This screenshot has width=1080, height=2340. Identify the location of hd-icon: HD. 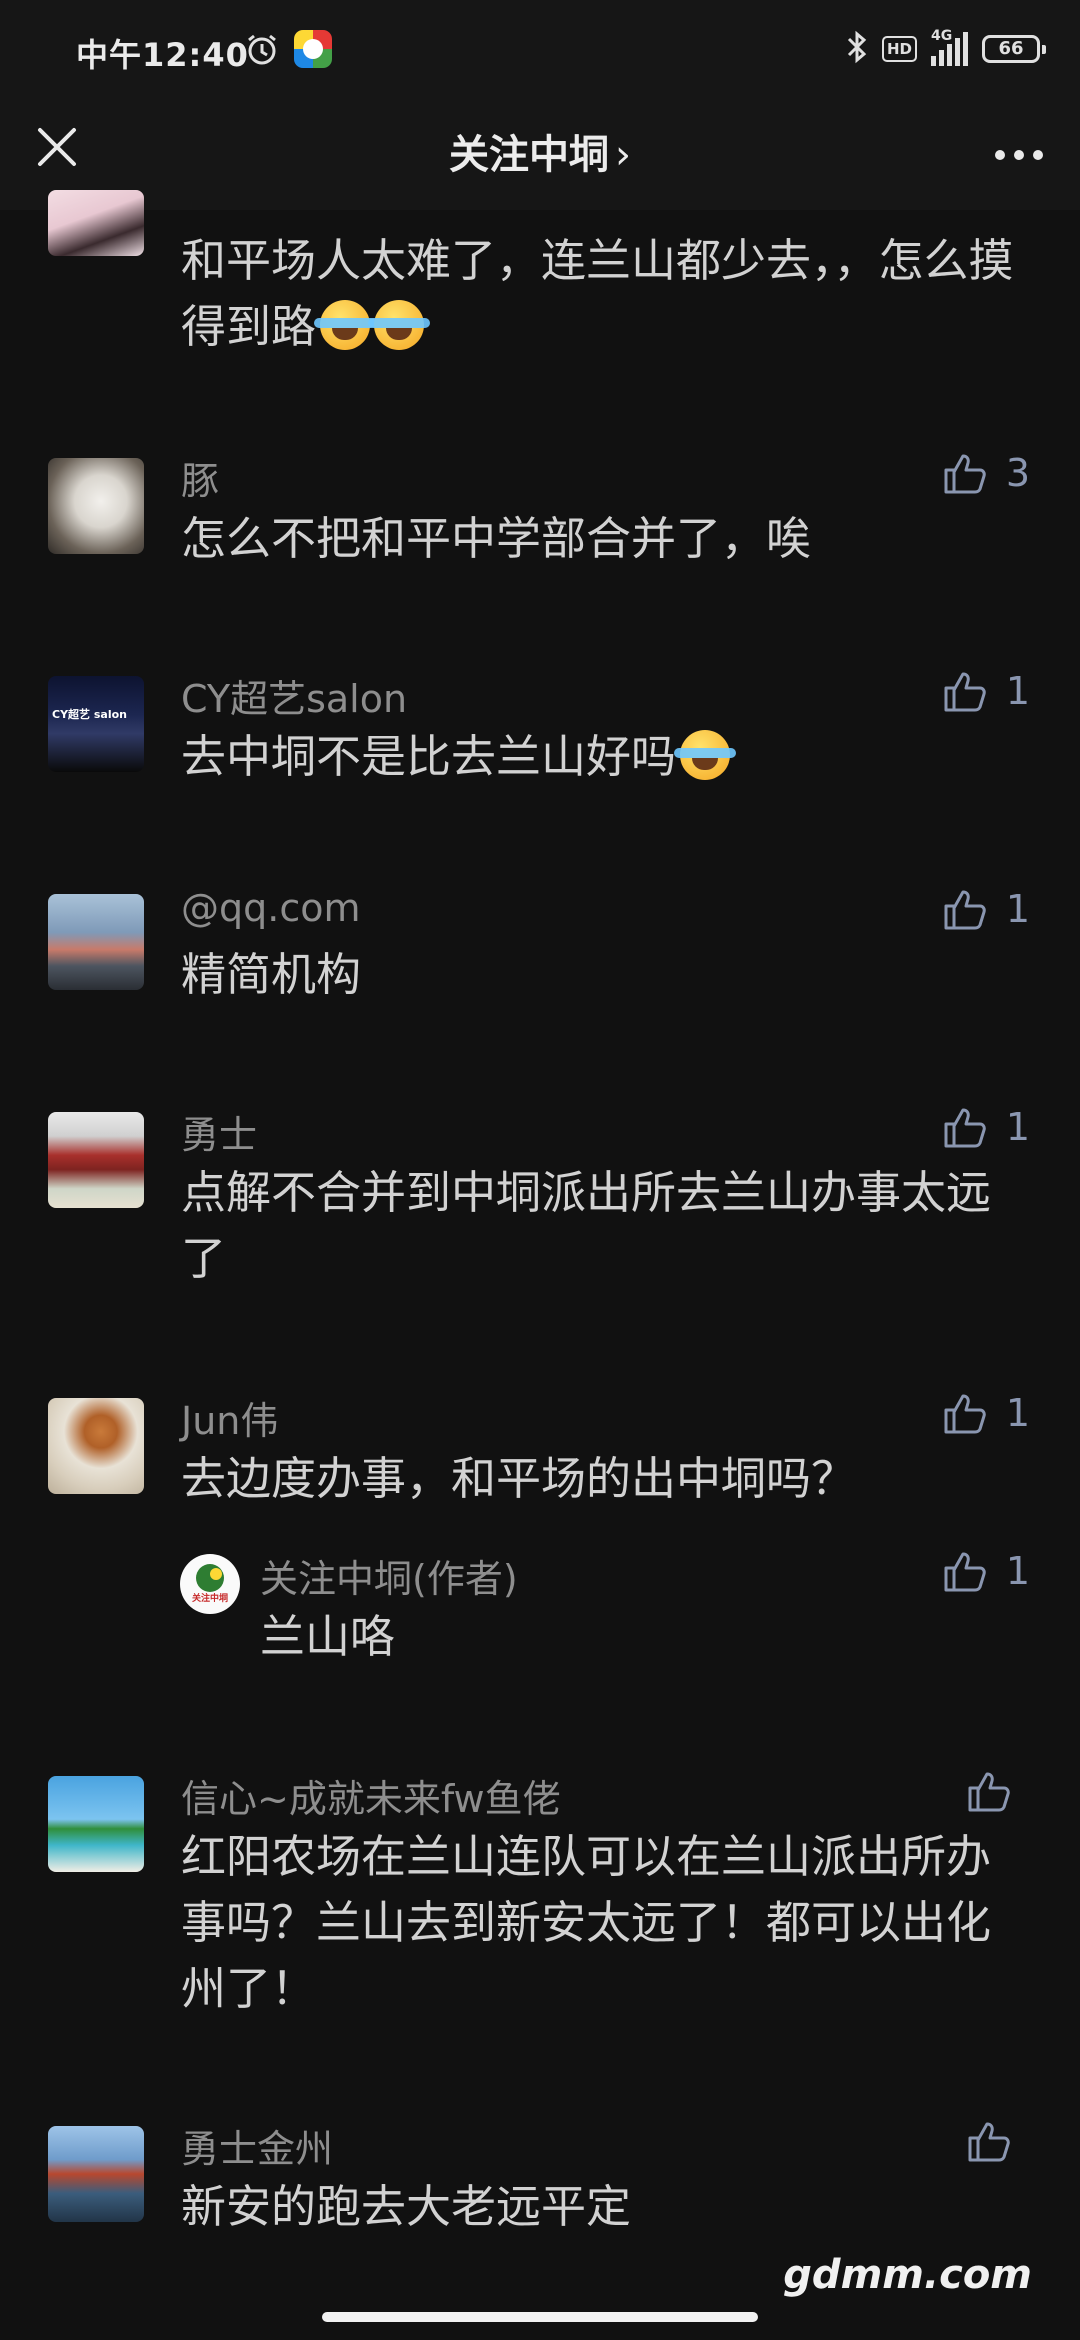
(899, 49).